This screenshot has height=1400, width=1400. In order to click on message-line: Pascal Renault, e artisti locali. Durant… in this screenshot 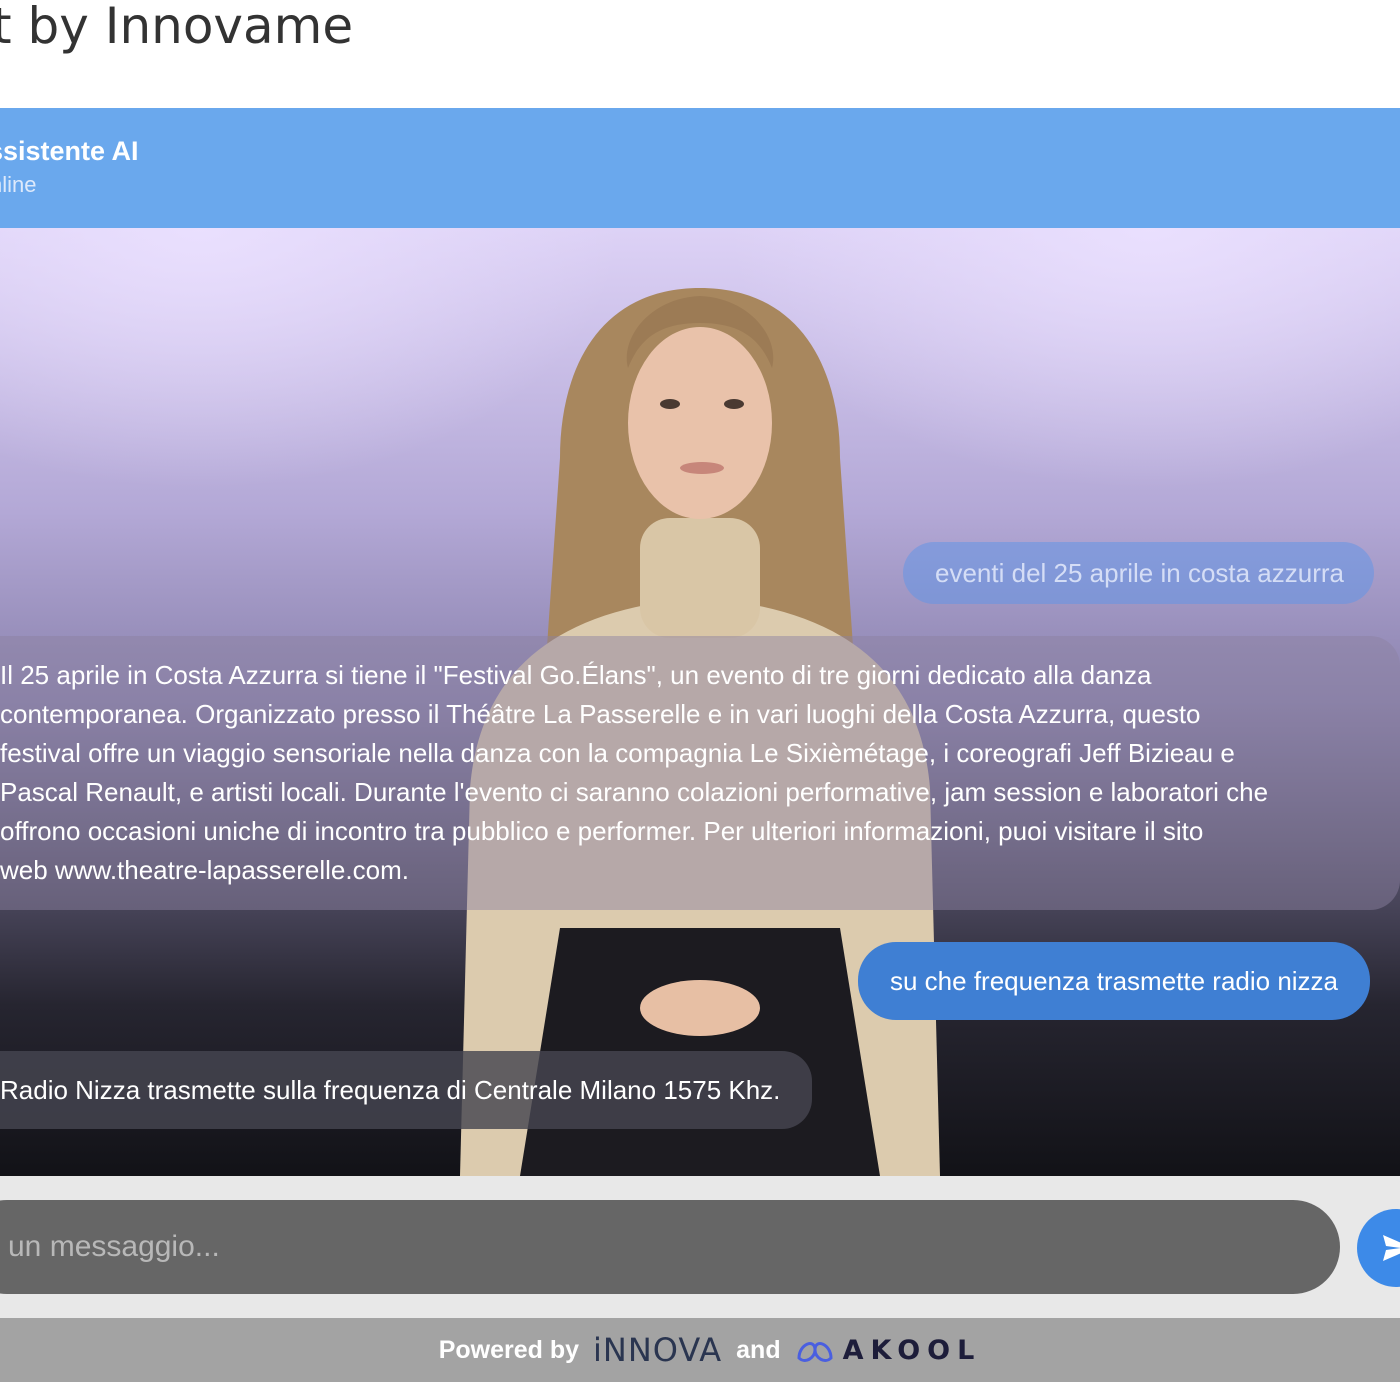, I will do `click(634, 792)`.